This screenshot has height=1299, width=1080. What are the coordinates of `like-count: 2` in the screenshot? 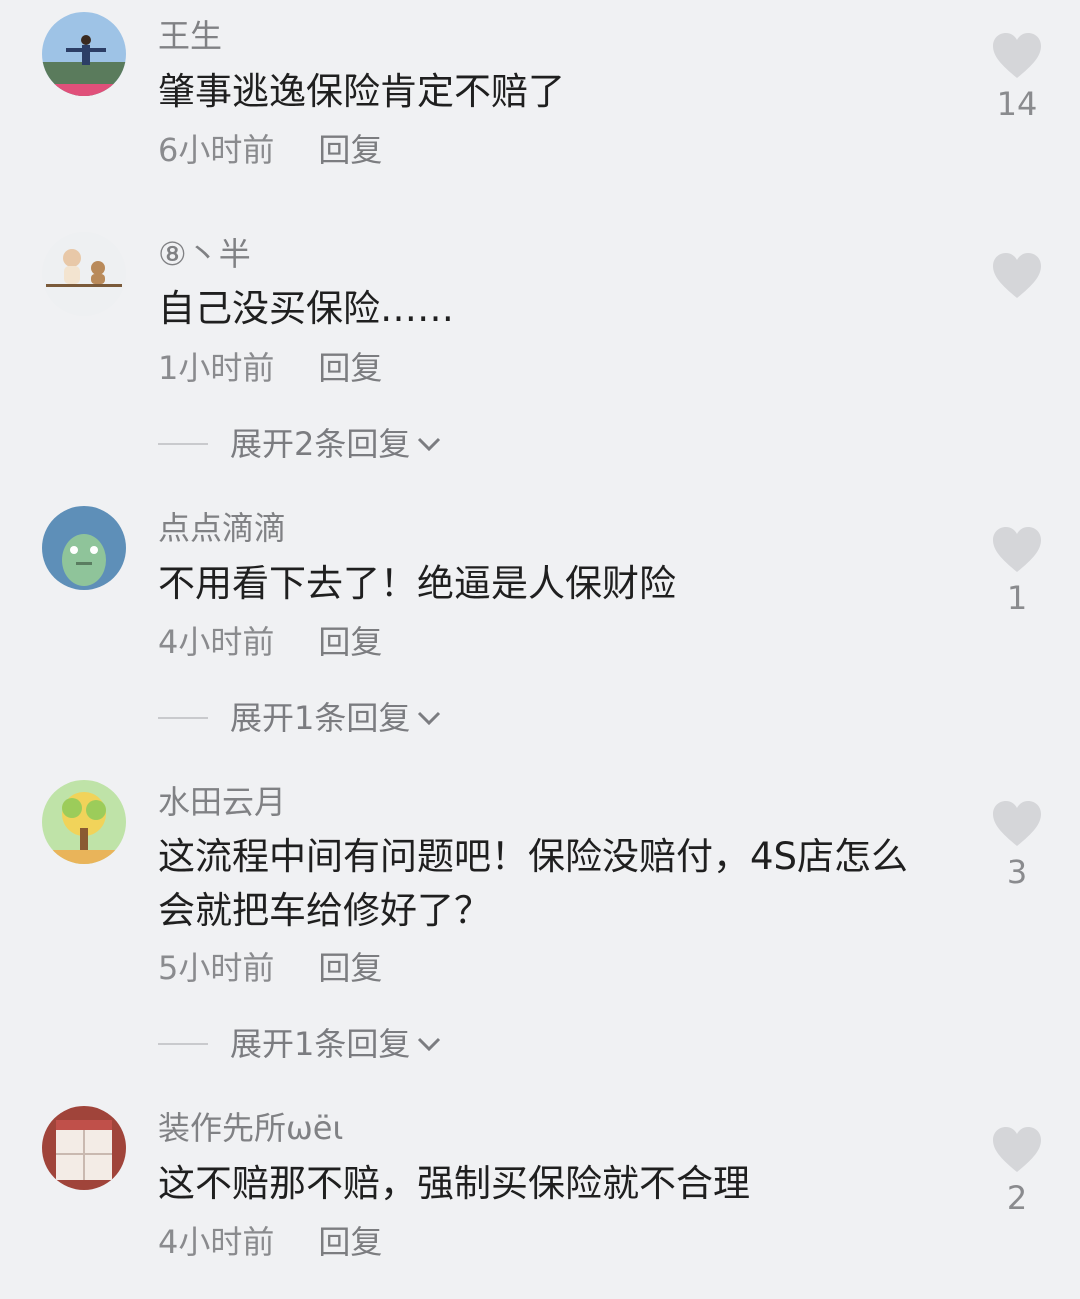 It's located at (1017, 1198).